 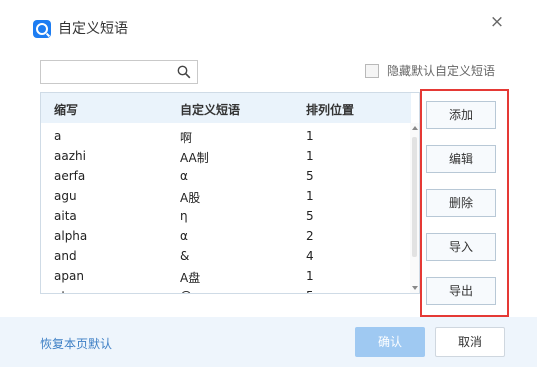 I want to click on confirm-button: 确认, so click(x=390, y=342).